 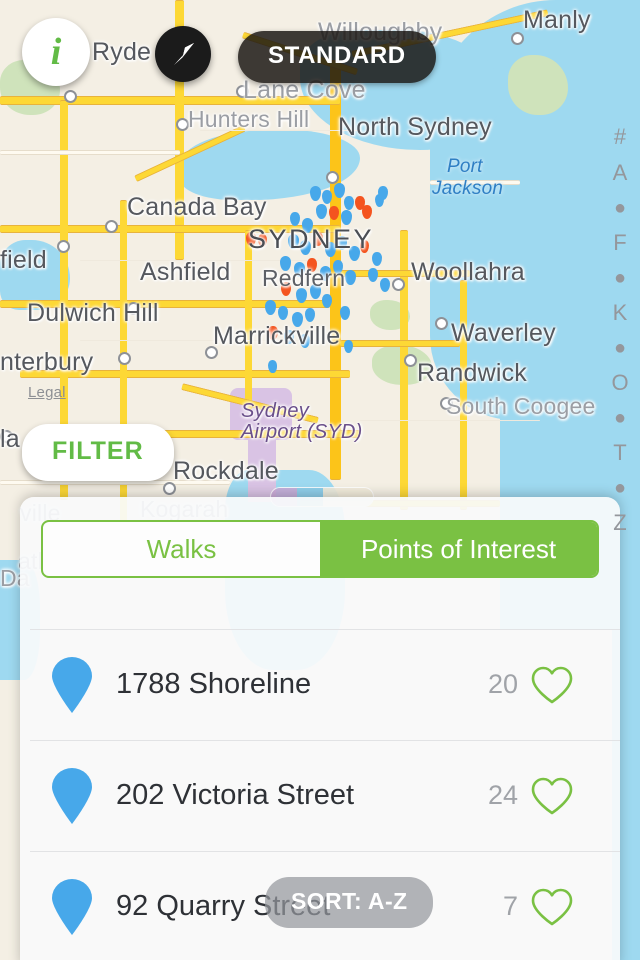 What do you see at coordinates (503, 333) in the screenshot?
I see `map-label: Waverley` at bounding box center [503, 333].